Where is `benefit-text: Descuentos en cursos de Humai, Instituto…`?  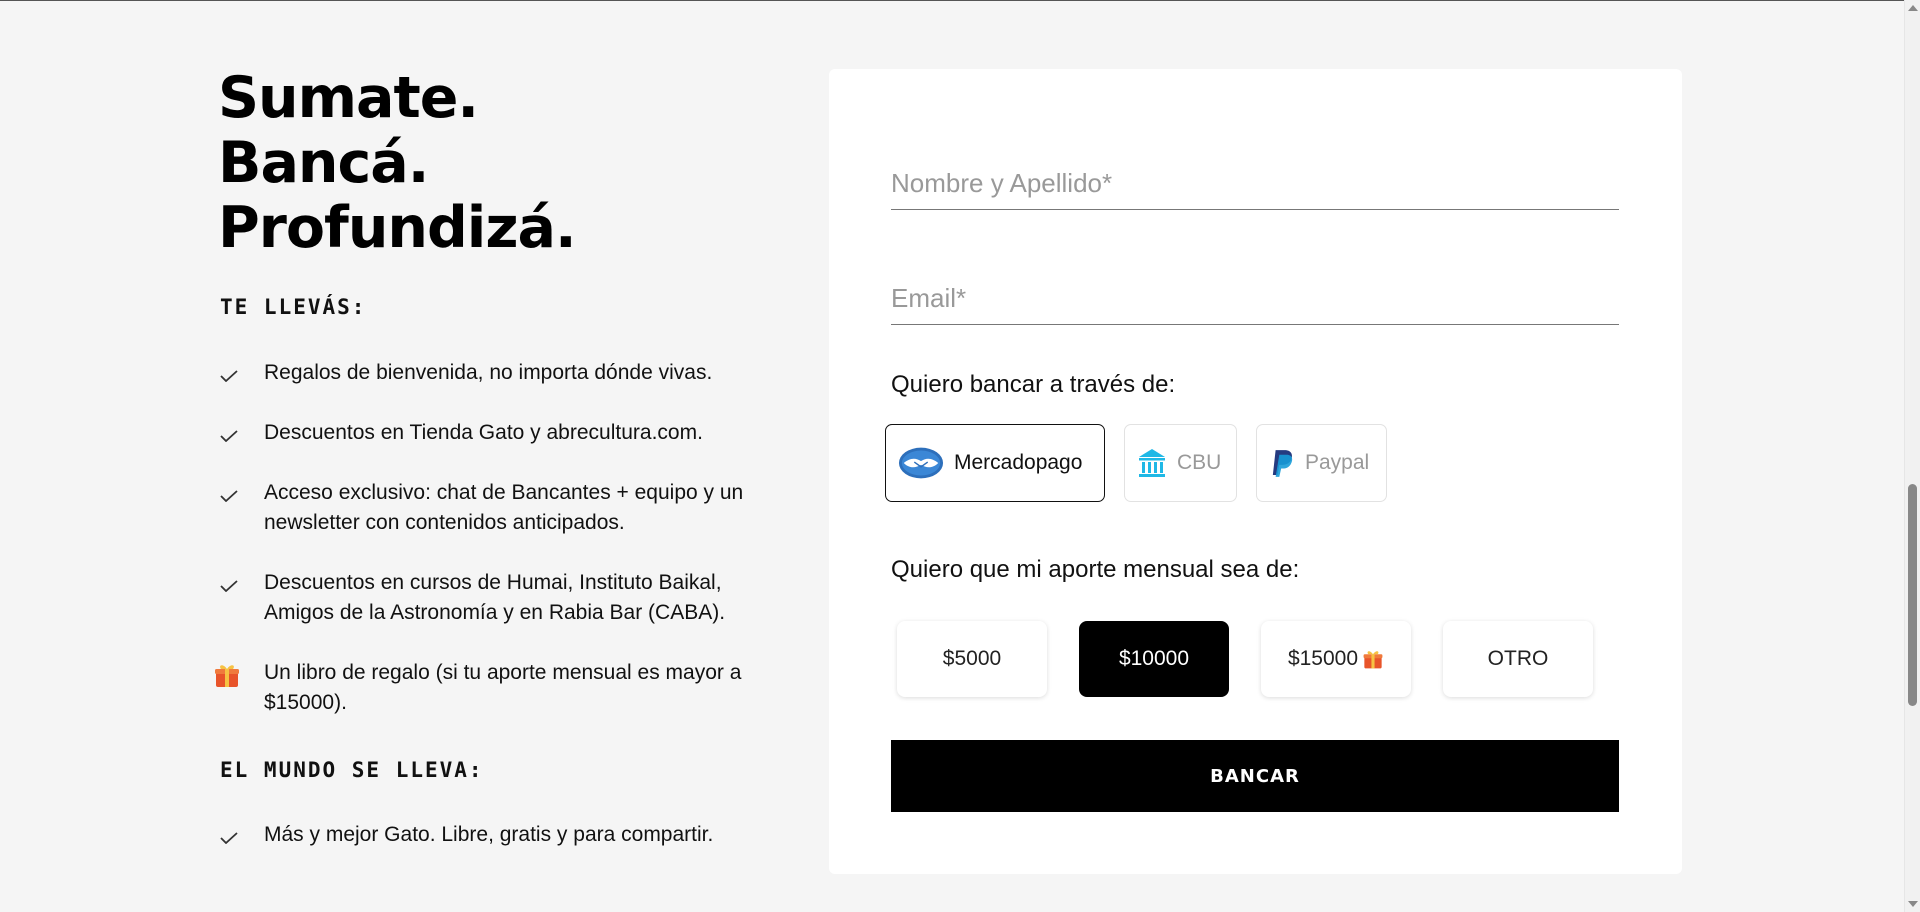 benefit-text: Descuentos en cursos de Humai, Instituto… is located at coordinates (495, 597).